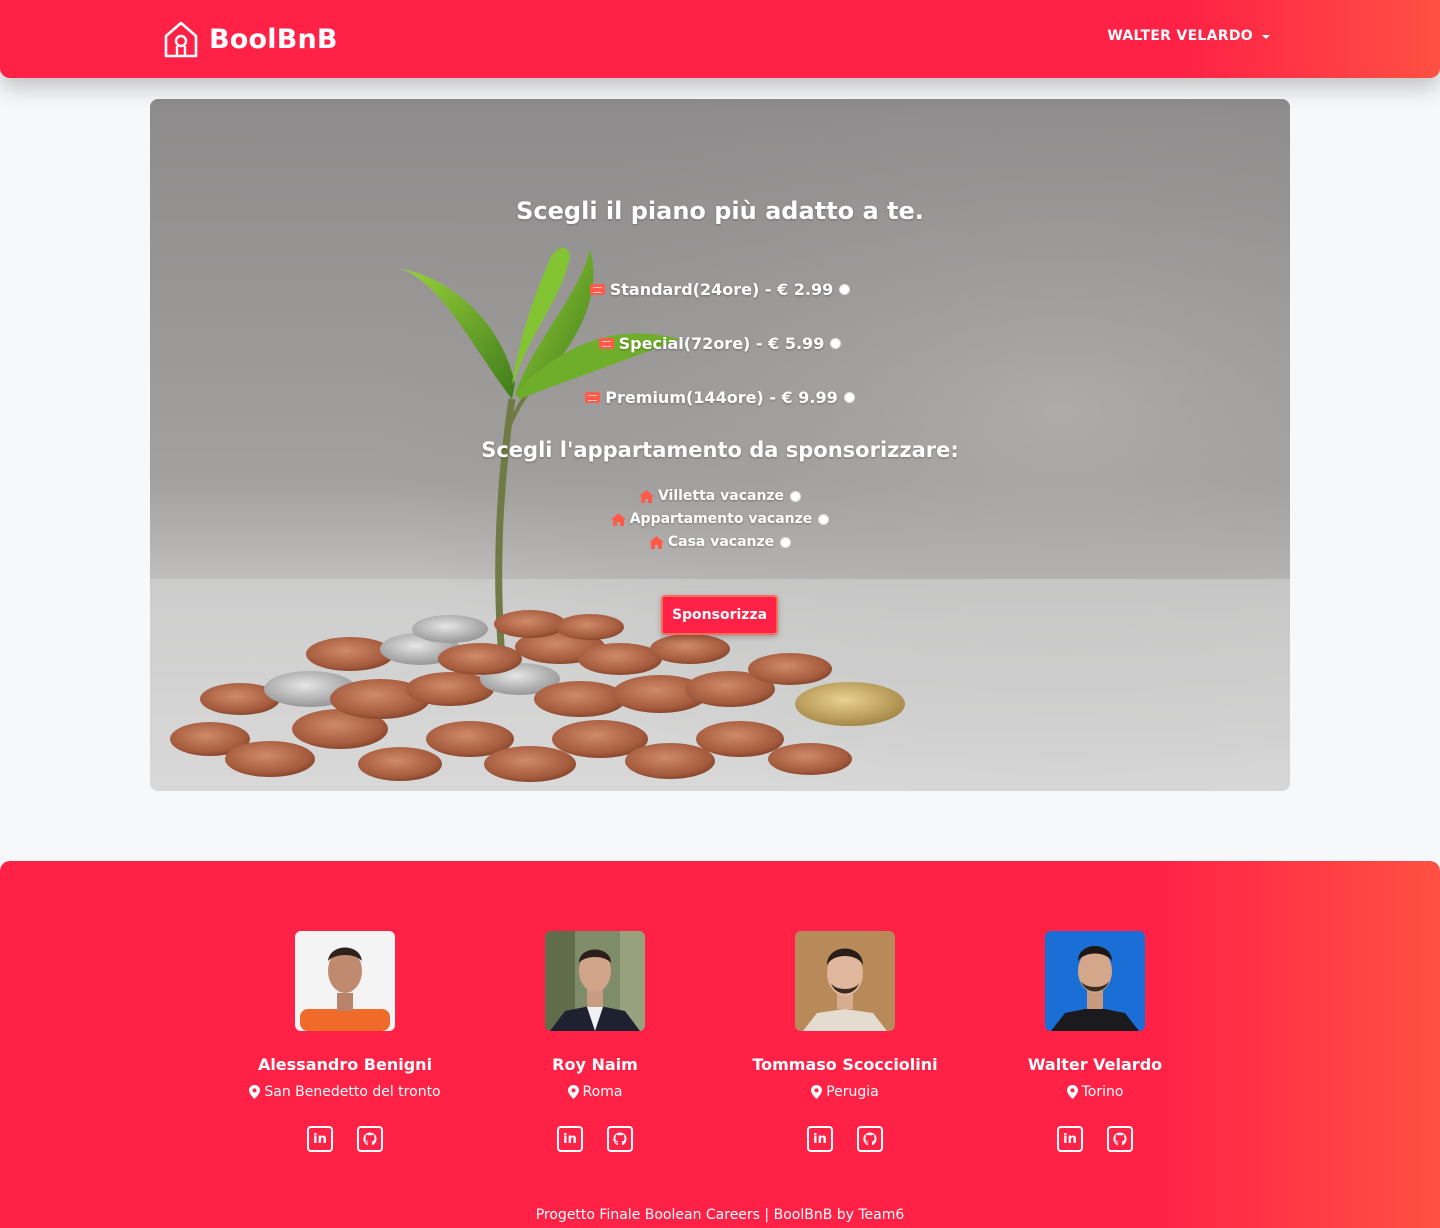 This screenshot has height=1228, width=1440. What do you see at coordinates (845, 1041) in the screenshot?
I see `team-member-card: Tommaso Scocciolini Perugia in` at bounding box center [845, 1041].